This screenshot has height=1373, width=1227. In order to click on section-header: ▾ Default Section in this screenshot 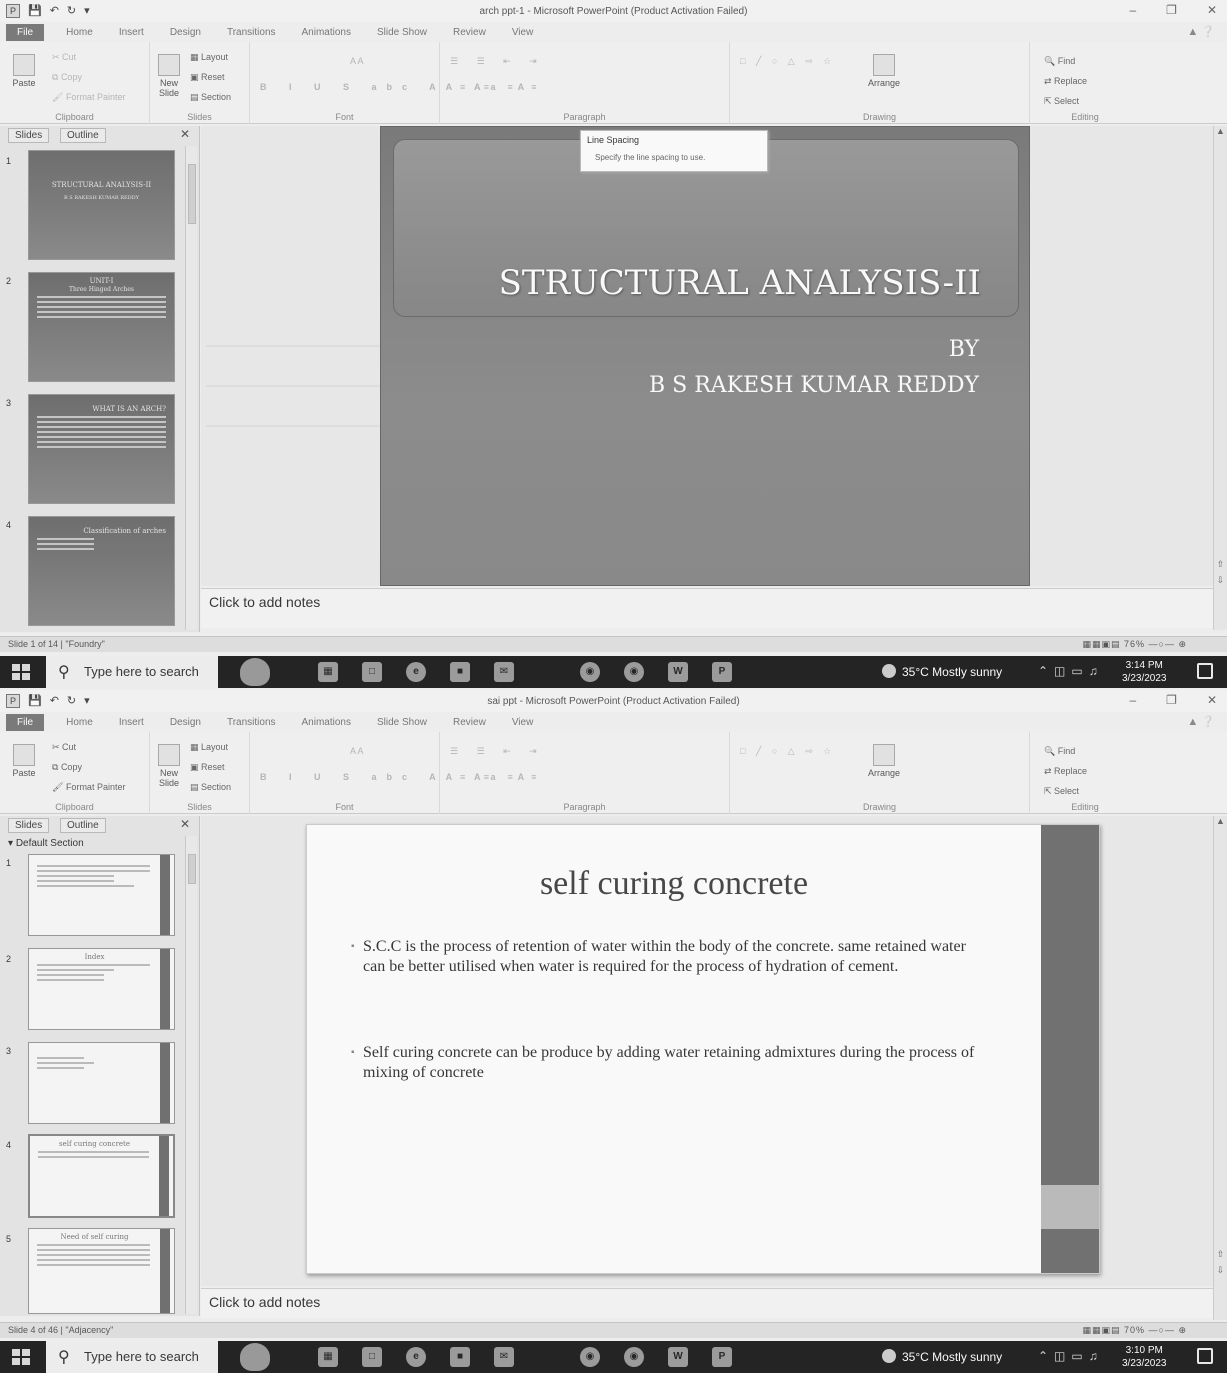, I will do `click(46, 843)`.